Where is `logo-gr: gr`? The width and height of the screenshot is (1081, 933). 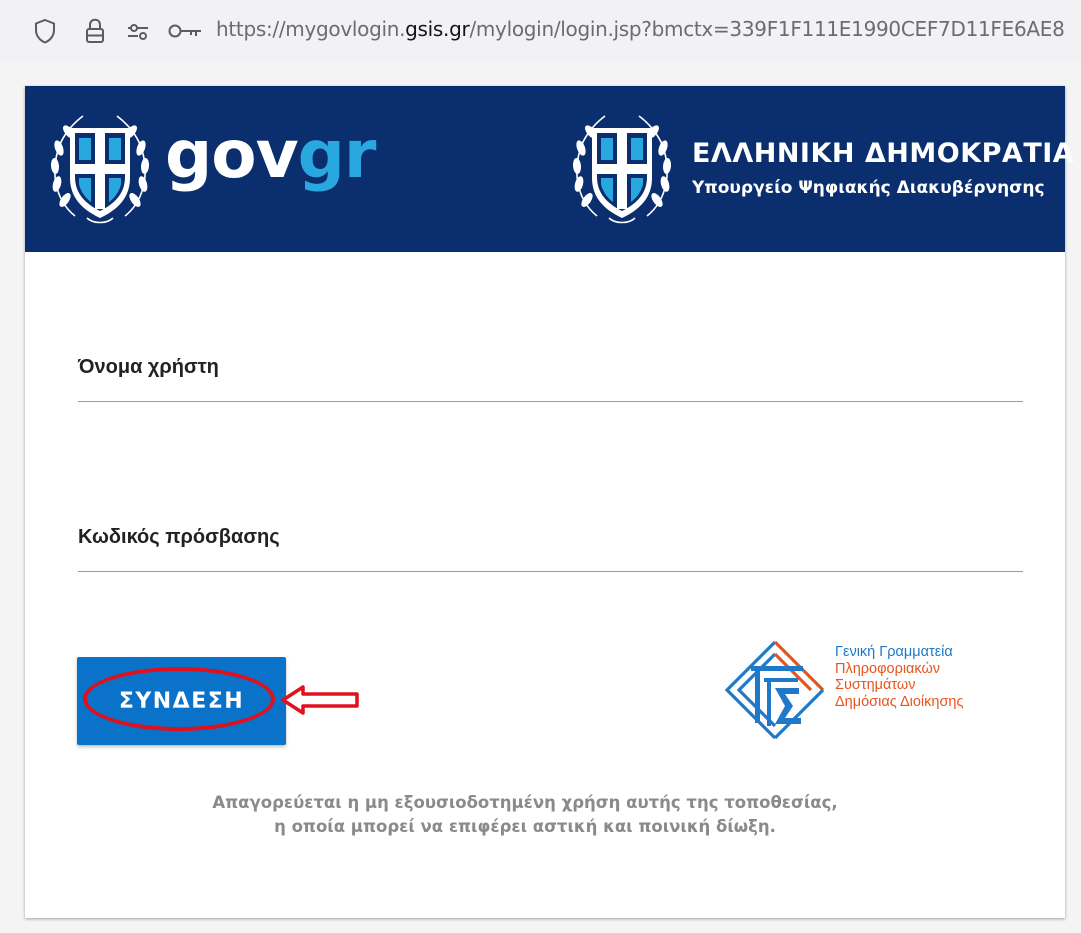
logo-gr: gr is located at coordinates (337, 154).